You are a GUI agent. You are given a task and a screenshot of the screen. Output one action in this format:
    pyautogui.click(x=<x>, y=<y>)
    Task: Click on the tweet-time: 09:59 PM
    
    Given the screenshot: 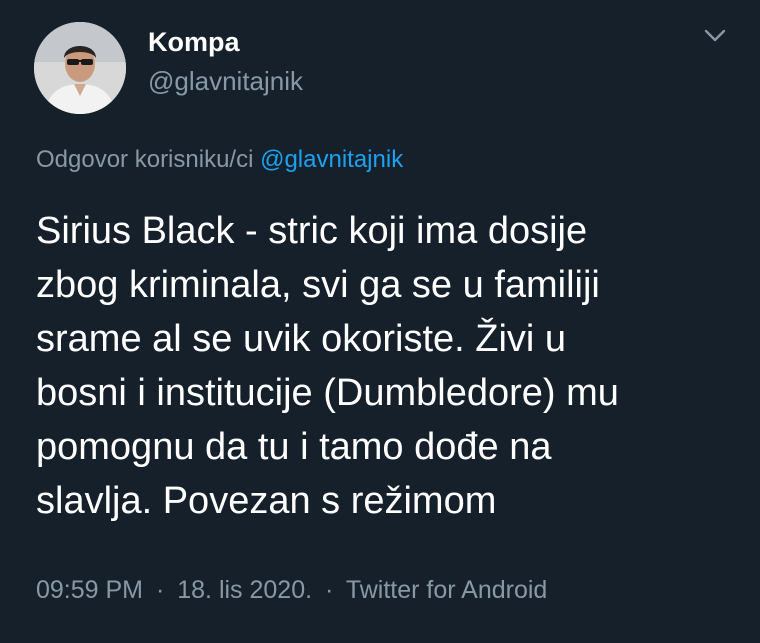 What is the action you would take?
    pyautogui.click(x=89, y=590)
    